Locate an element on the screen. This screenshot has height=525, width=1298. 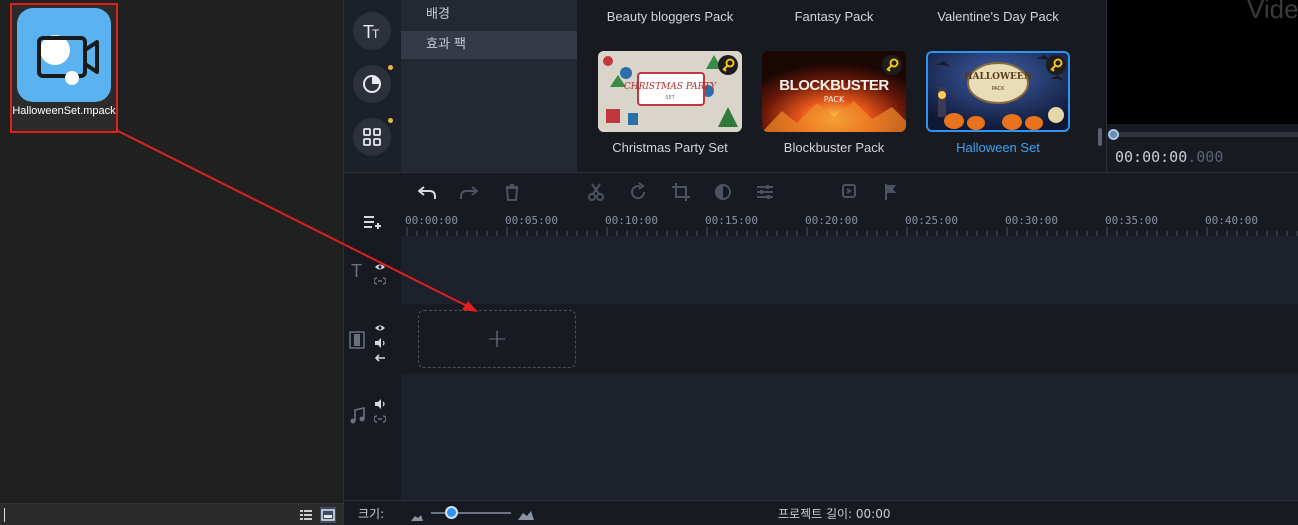
category-panel: 배경 효과 팩 is located at coordinates (489, 86).